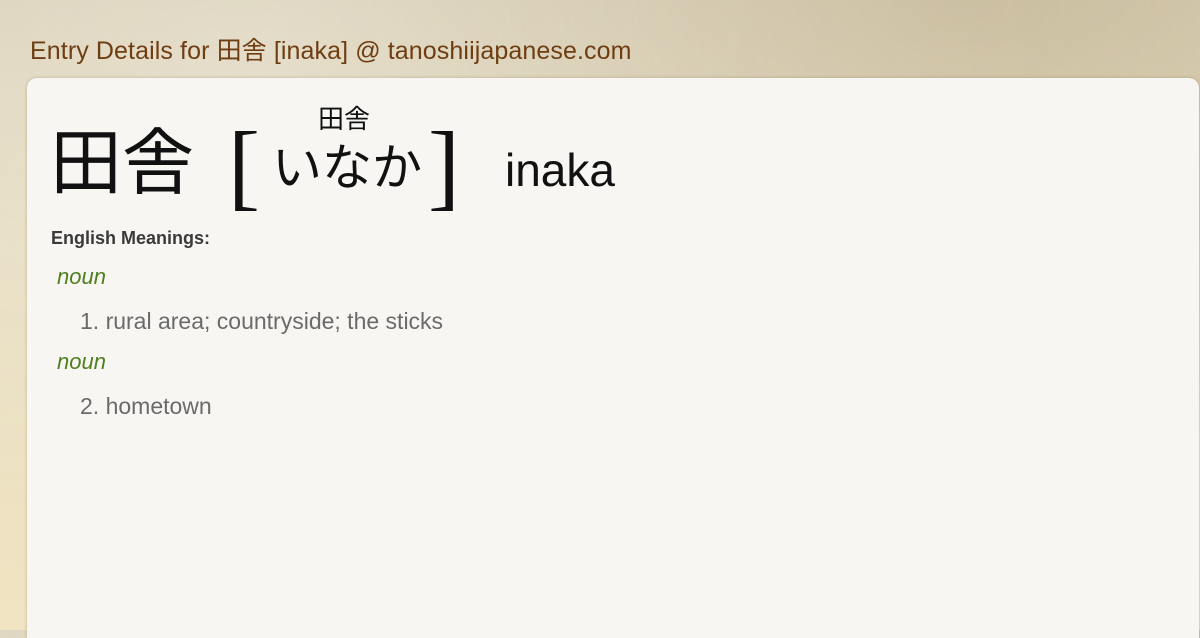 The height and width of the screenshot is (638, 1200). What do you see at coordinates (444, 165) in the screenshot?
I see `reading-bracket-close: ]` at bounding box center [444, 165].